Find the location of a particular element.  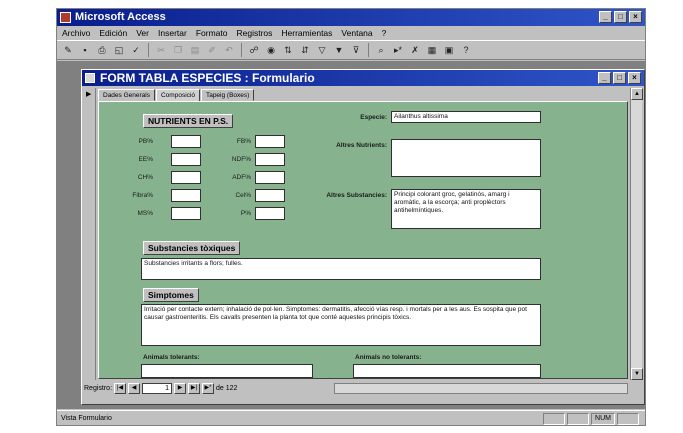

first-record-icon: |◀ is located at coordinates (120, 388).